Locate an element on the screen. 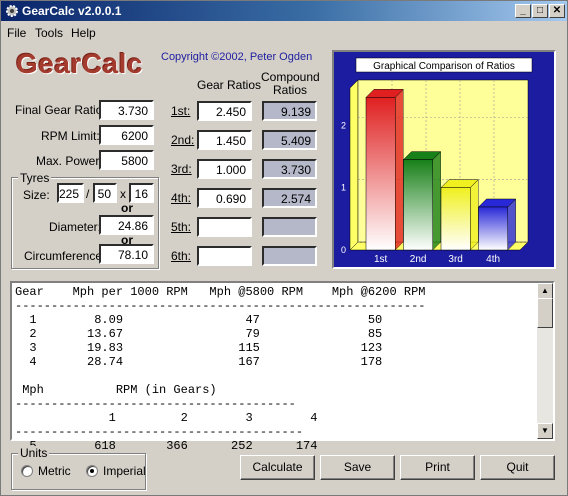  compound-ratio-field: 2.574 is located at coordinates (289, 198).